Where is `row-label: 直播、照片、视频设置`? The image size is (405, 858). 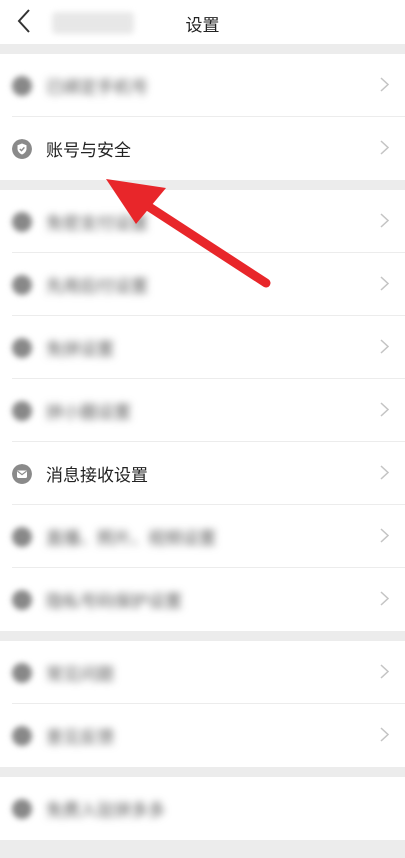 row-label: 直播、照片、视频设置 is located at coordinates (131, 539).